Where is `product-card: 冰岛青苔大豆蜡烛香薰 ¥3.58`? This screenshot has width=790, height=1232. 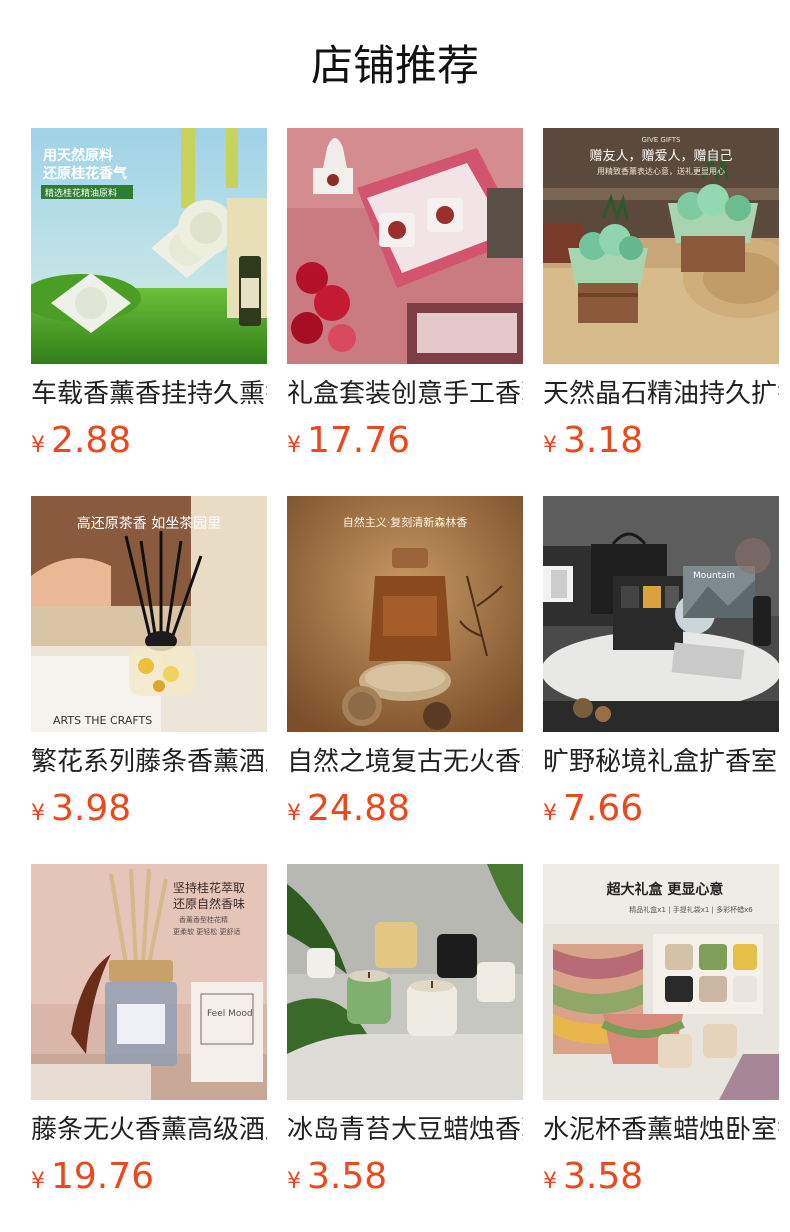 product-card: 冰岛青苔大豆蜡烛香薰 ¥3.58 is located at coordinates (405, 1033).